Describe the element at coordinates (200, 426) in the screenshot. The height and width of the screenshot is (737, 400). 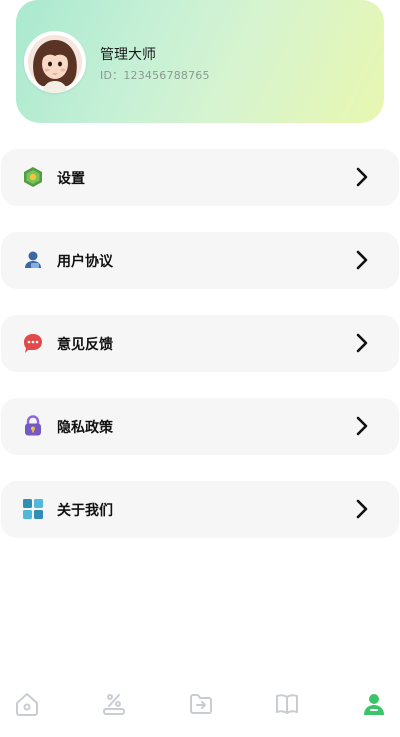
I see `menu-item-privacy-policy: 隐私政策` at that location.